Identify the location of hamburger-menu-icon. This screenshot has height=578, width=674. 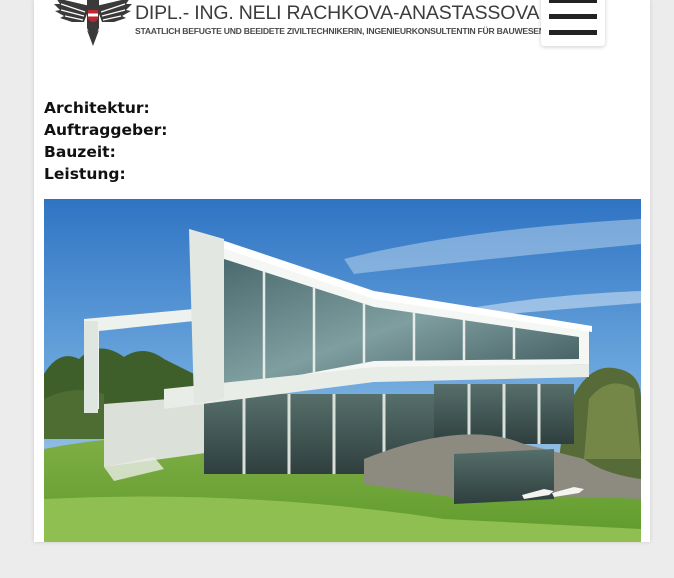
(573, 1).